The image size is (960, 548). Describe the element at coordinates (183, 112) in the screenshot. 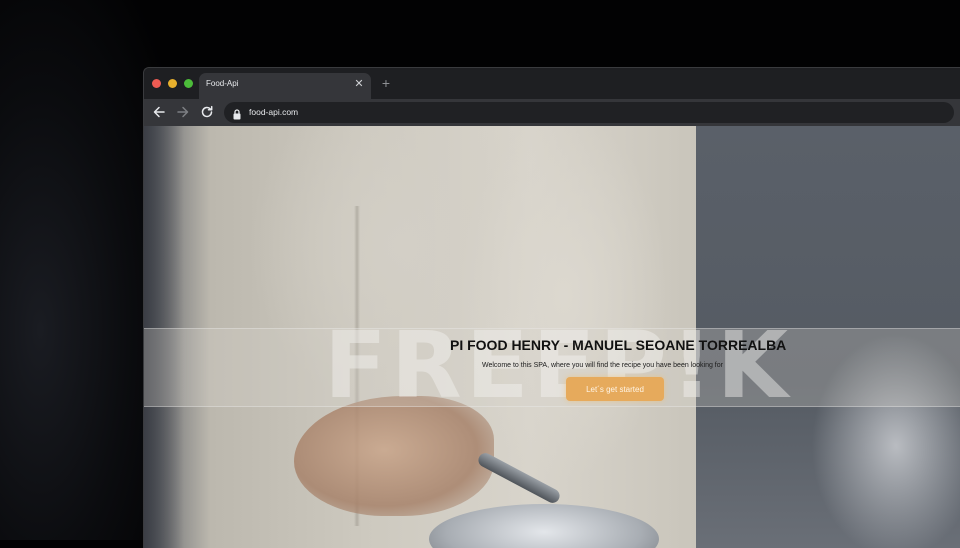

I see `arrow-right-icon` at that location.